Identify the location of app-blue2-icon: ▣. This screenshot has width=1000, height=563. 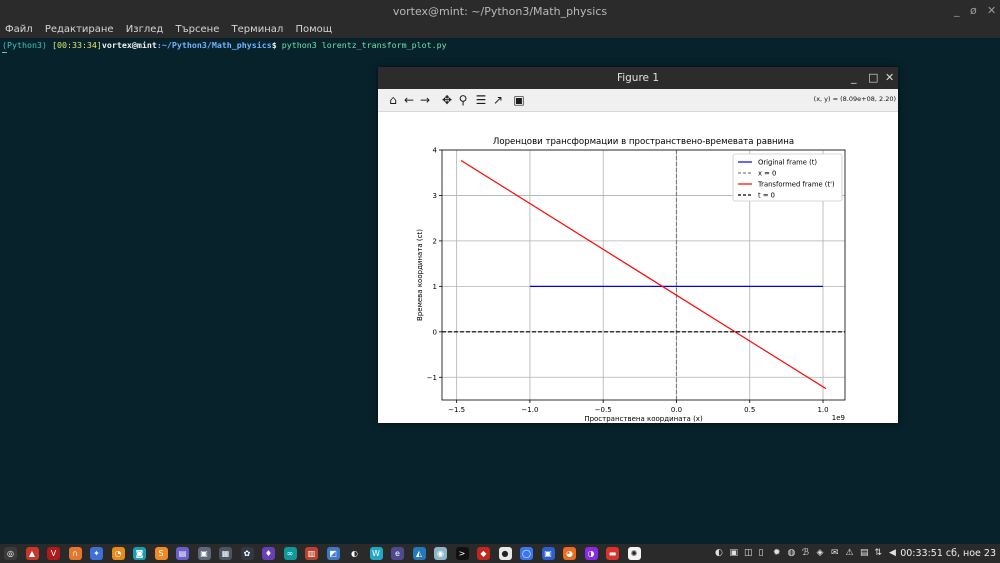
(548, 553).